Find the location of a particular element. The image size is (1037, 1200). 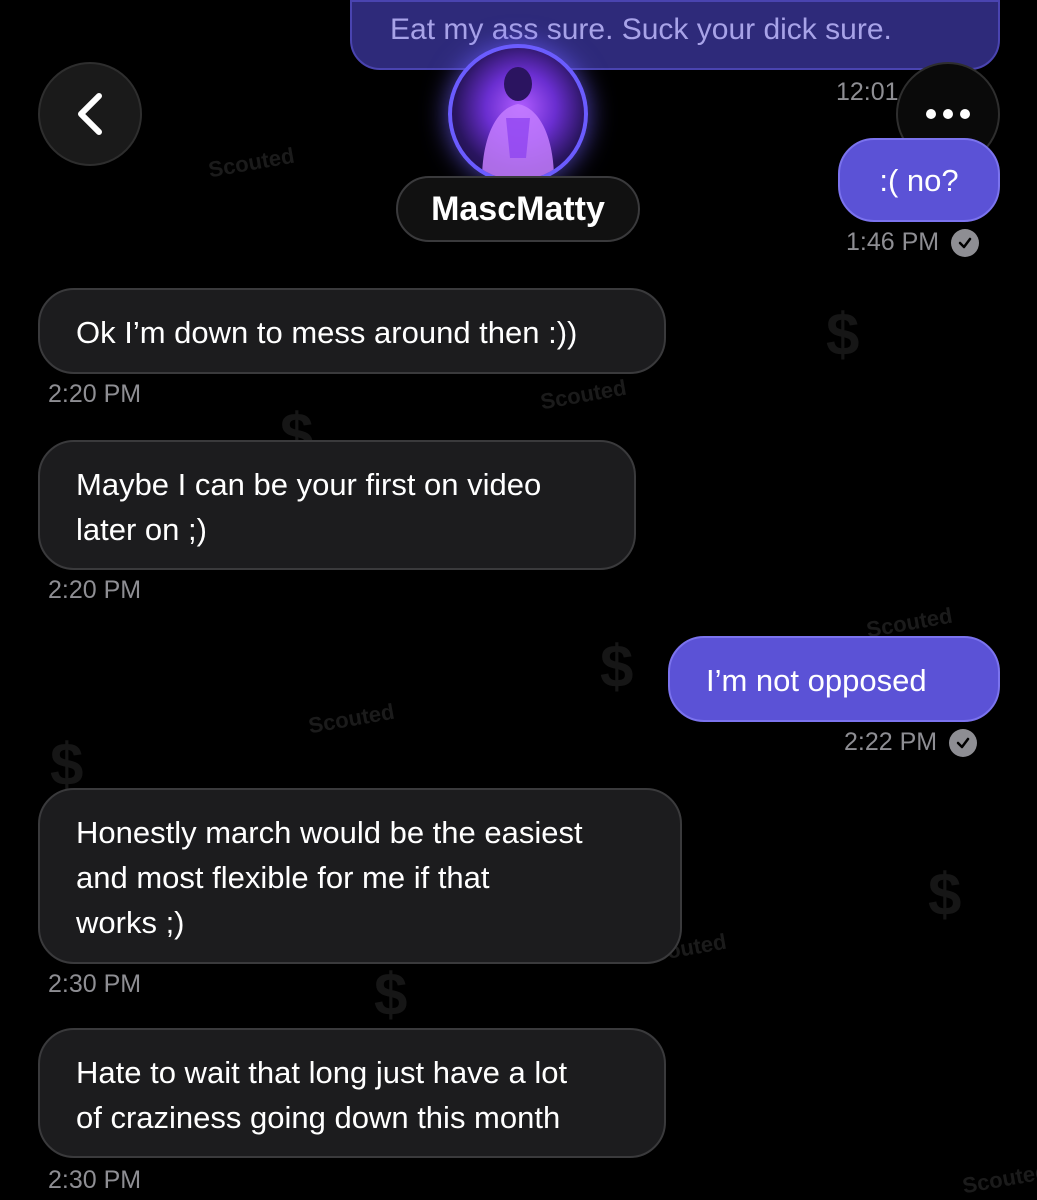

message-bubble-incoming: Ok I’m down to mess around then :)) is located at coordinates (352, 331).